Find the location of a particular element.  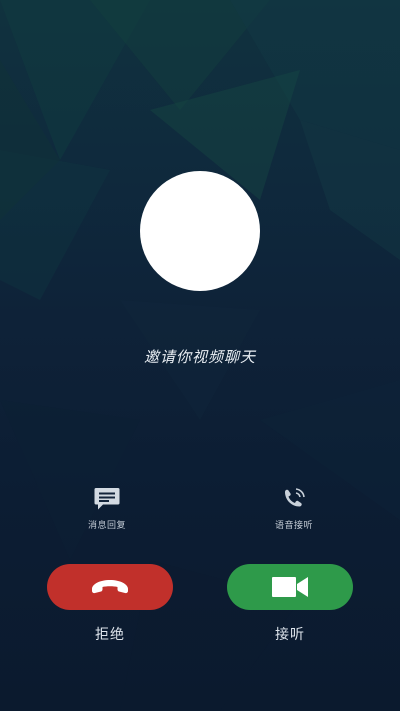

video-camera-icon is located at coordinates (290, 587).